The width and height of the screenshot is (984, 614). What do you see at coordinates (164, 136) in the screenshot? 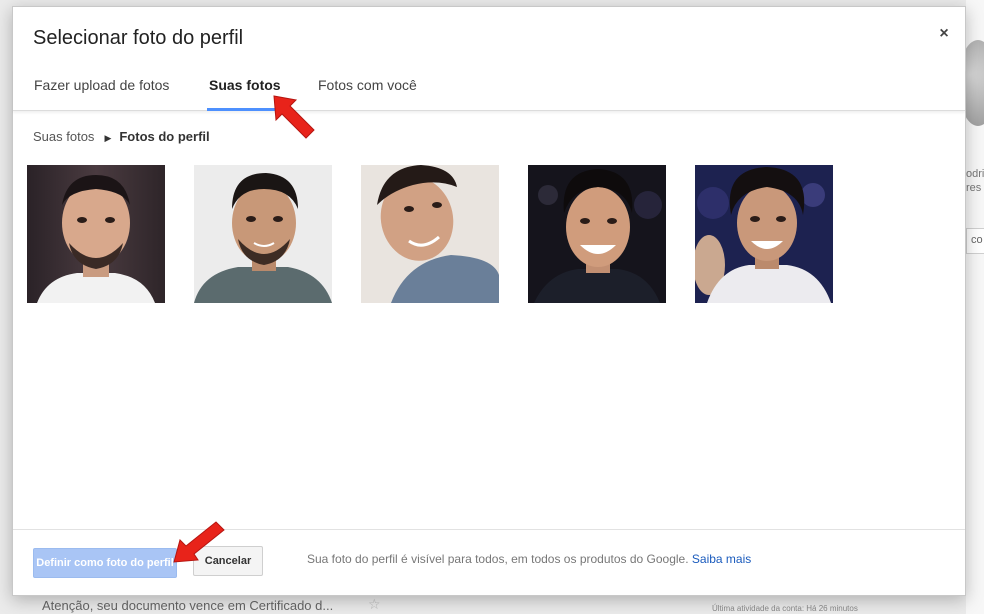
I see `breadcrumb-current: Fotos do perfil` at bounding box center [164, 136].